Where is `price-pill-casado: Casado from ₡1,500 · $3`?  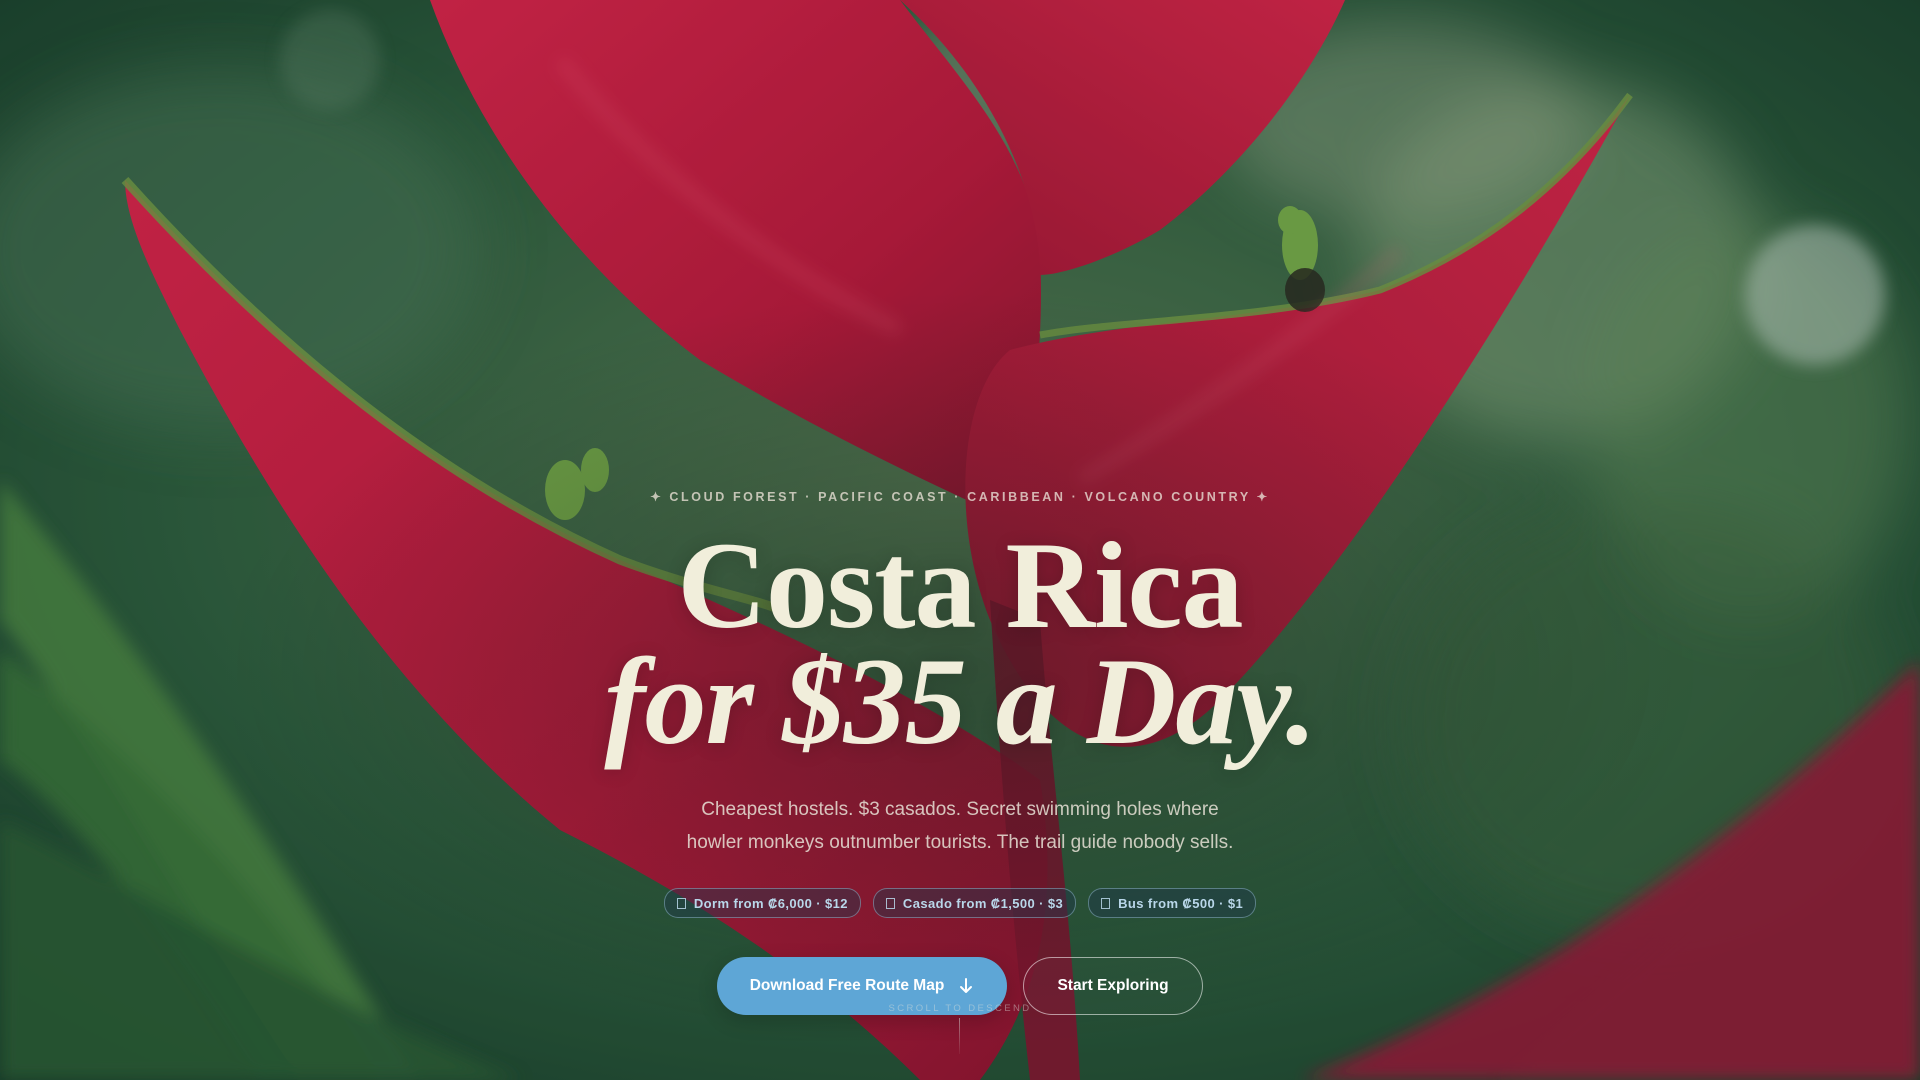
price-pill-casado: Casado from ₡1,500 · $3 is located at coordinates (974, 903).